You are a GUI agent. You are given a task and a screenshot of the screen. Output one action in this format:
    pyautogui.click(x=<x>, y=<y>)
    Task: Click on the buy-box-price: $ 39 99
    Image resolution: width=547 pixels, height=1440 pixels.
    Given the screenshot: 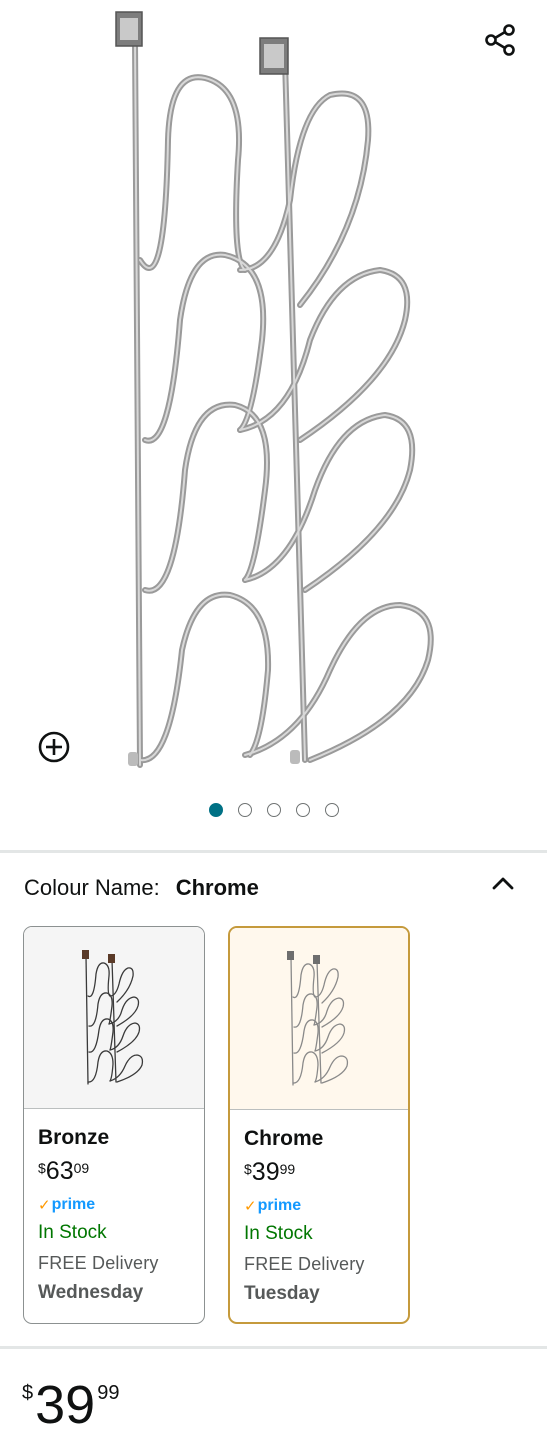 What is the action you would take?
    pyautogui.click(x=70, y=1405)
    